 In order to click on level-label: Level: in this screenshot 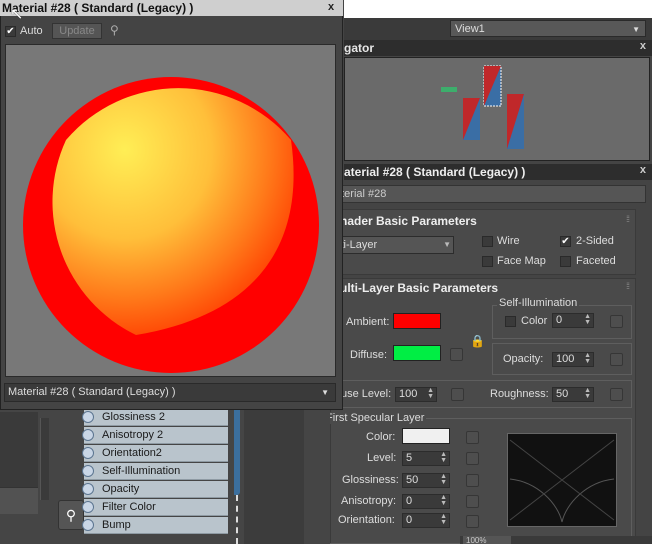, I will do `click(382, 458)`.